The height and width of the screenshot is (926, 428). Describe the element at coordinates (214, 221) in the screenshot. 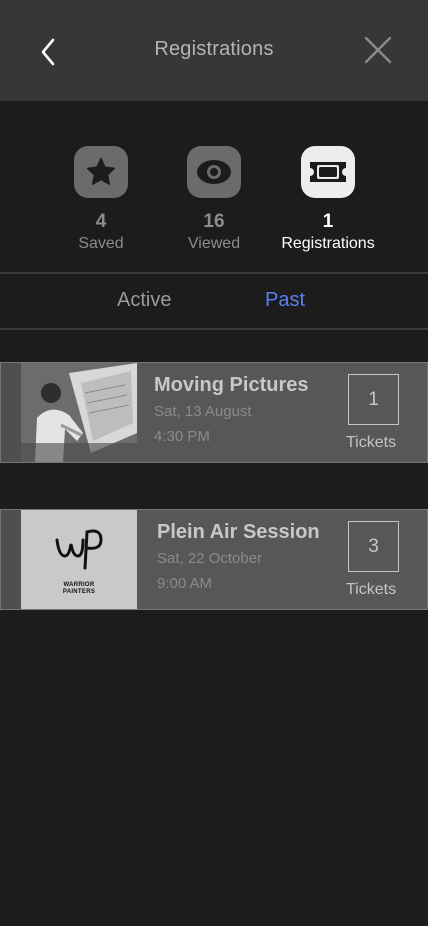

I see `viewed-count: 16` at that location.